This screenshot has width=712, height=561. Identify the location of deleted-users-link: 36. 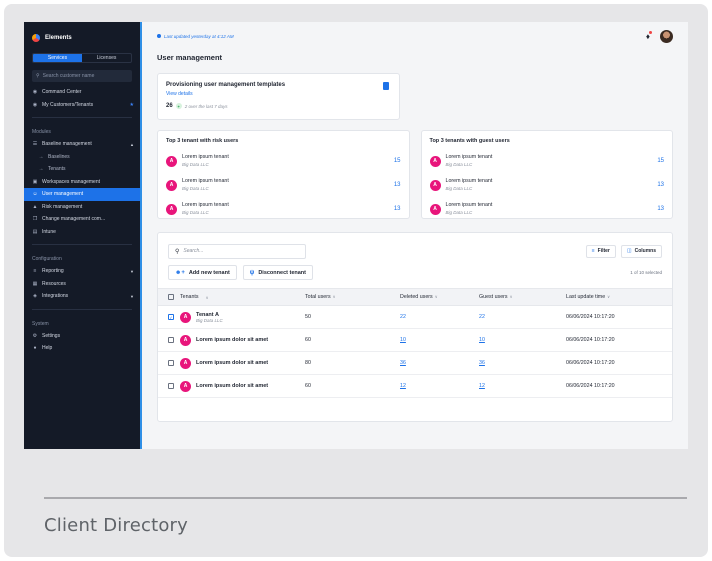
(439, 363).